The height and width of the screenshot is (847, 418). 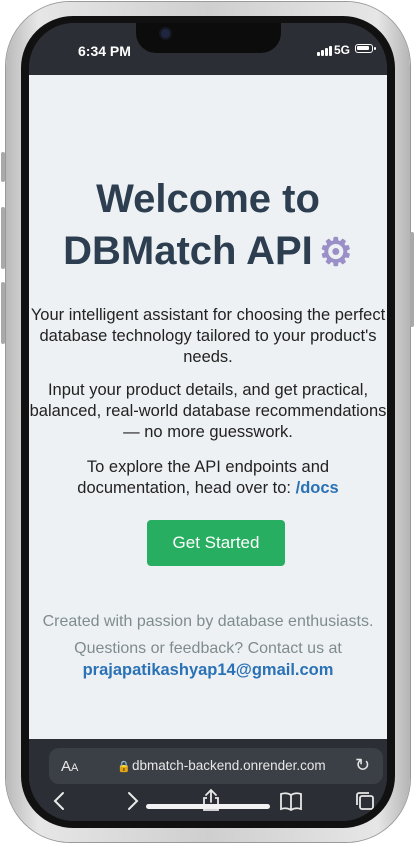 What do you see at coordinates (335, 253) in the screenshot?
I see `gear-icon: ⚙` at bounding box center [335, 253].